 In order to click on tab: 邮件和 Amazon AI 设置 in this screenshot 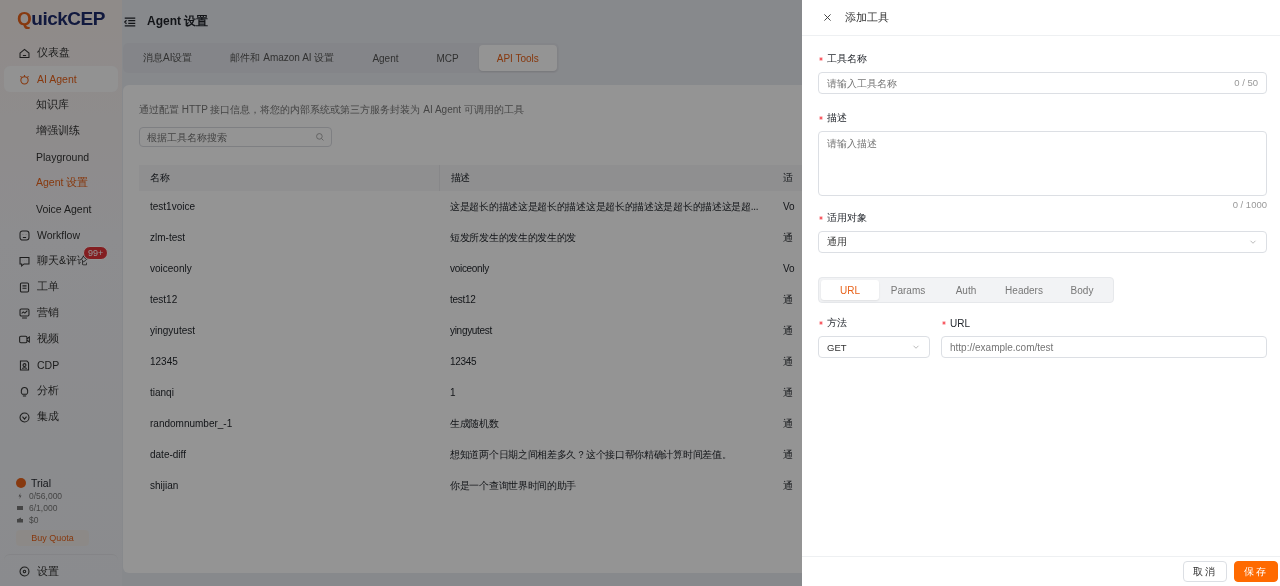, I will do `click(282, 58)`.